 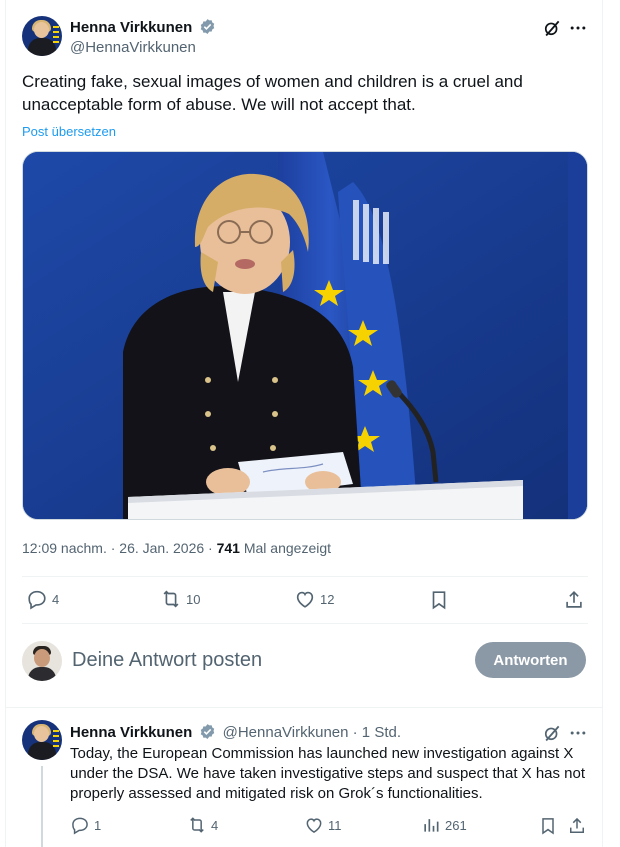 I want to click on like-count: 11, so click(x=335, y=825).